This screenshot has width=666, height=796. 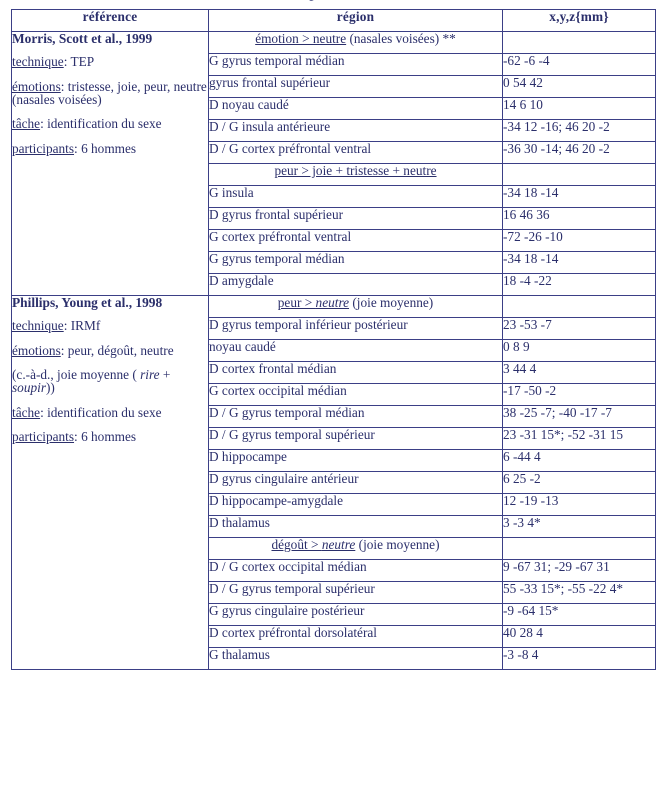 What do you see at coordinates (355, 482) in the screenshot?
I see `region-cell: D gyrus cingulaire antérieur` at bounding box center [355, 482].